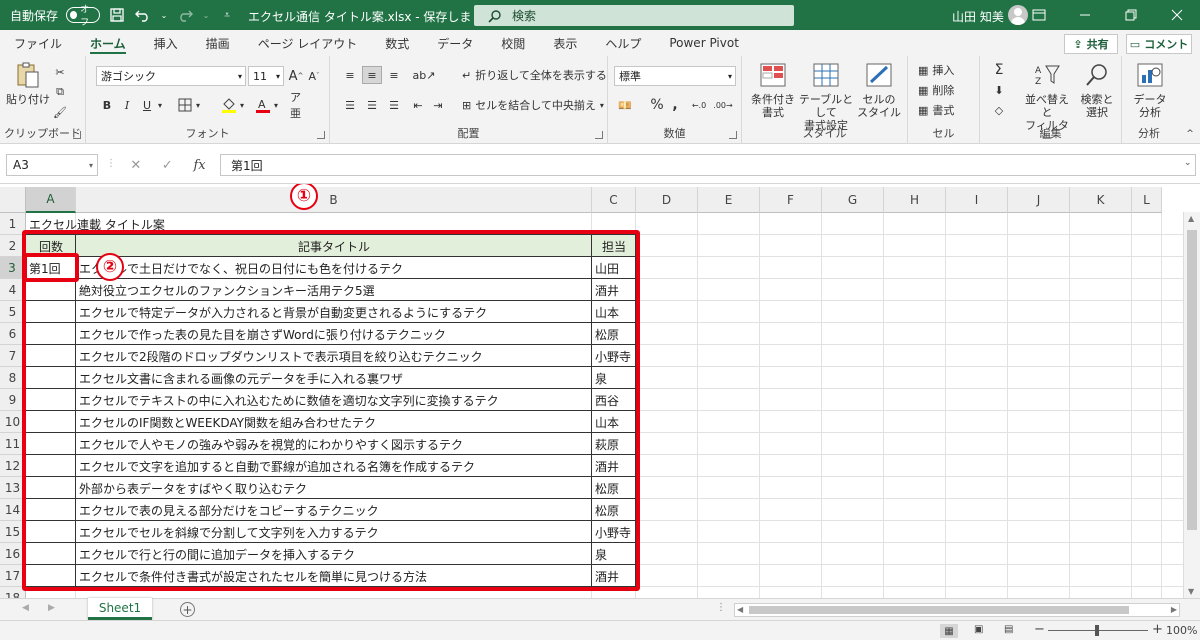 This screenshot has height=640, width=1200. I want to click on comment-button: ▭ コメント, so click(1159, 44).